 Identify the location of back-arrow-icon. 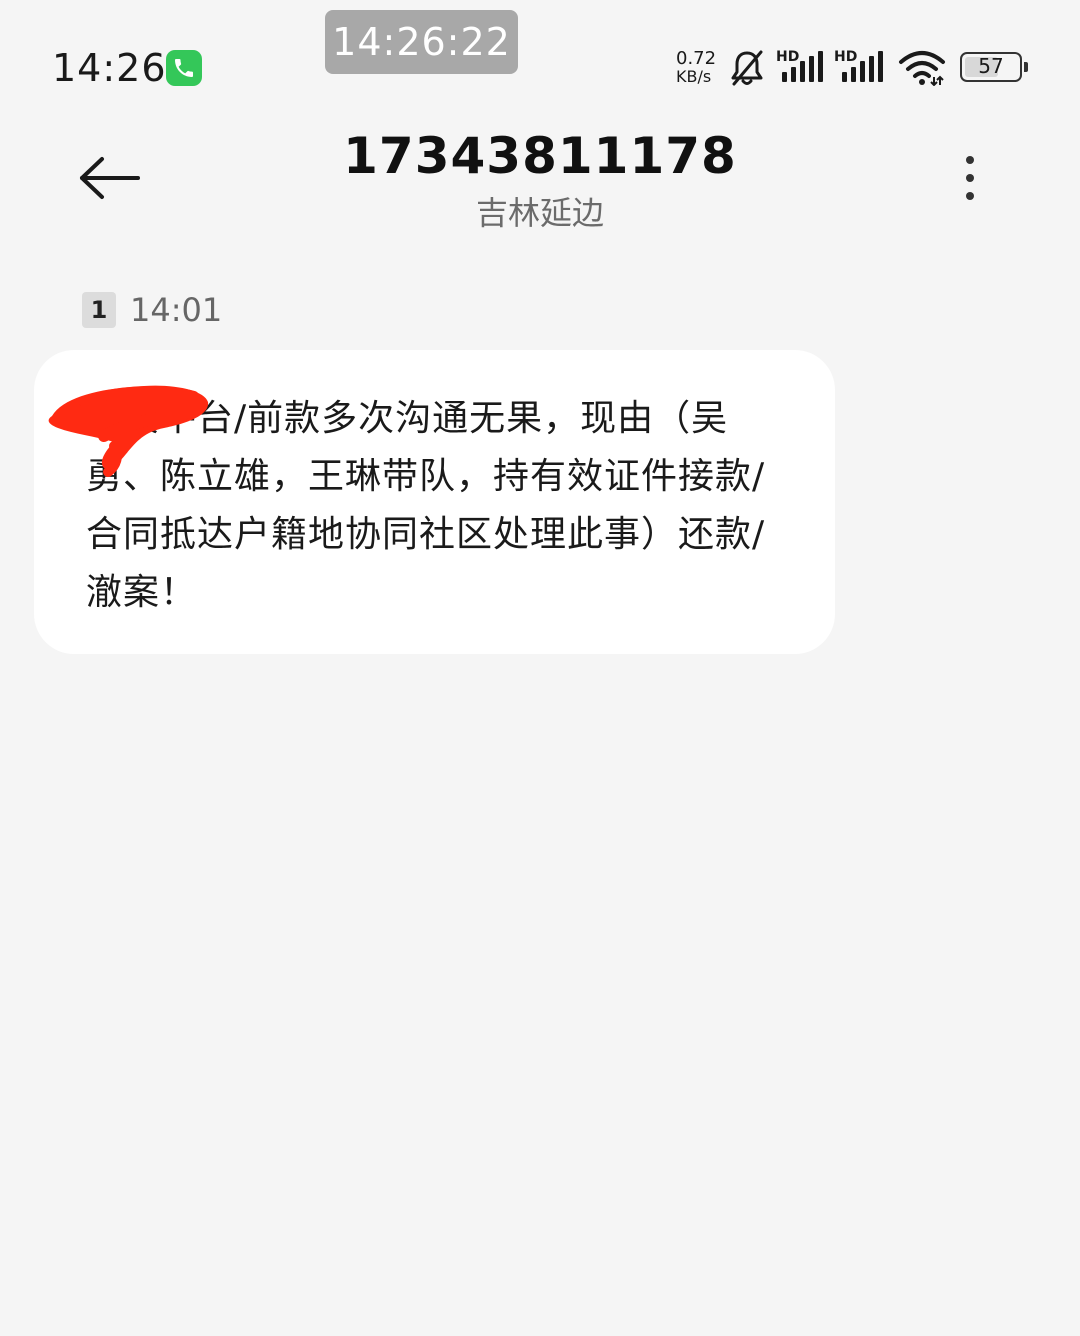
(110, 178).